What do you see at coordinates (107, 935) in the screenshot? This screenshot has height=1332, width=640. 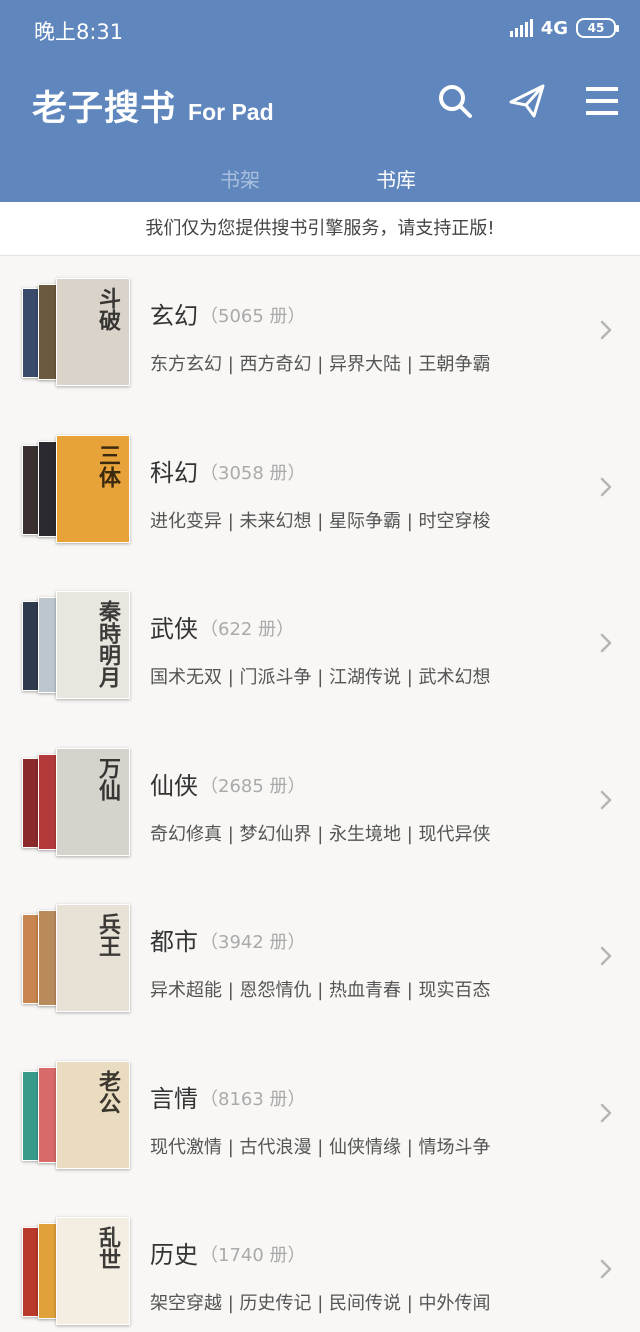 I see `cover-title: 兵王` at bounding box center [107, 935].